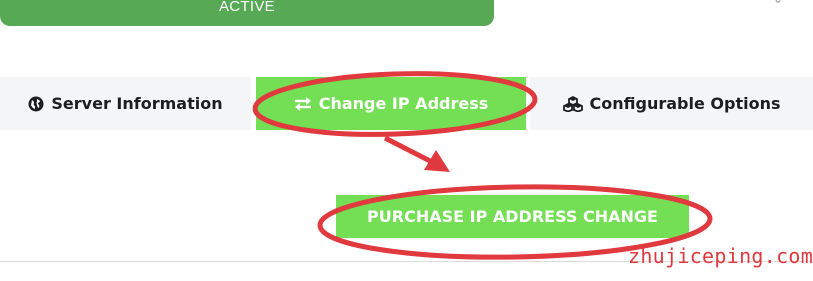 This screenshot has width=813, height=281. What do you see at coordinates (137, 103) in the screenshot?
I see `tab-server-information-label: Server Information` at bounding box center [137, 103].